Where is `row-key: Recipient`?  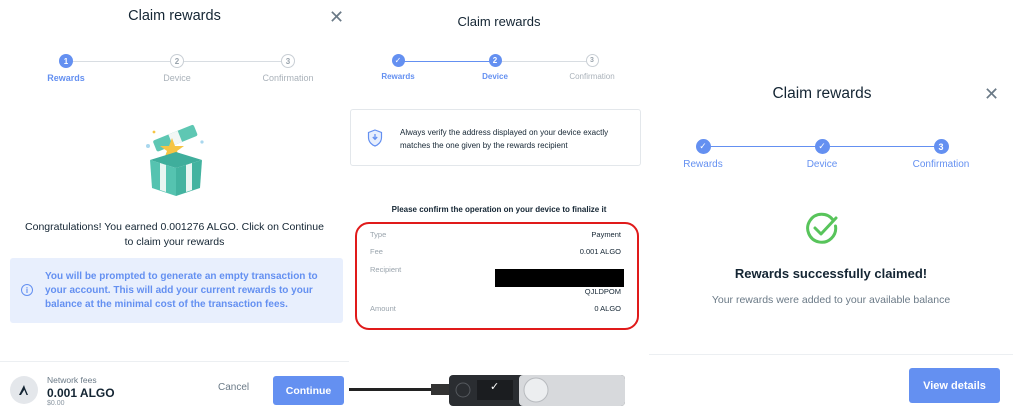
row-key: Recipient is located at coordinates (386, 269).